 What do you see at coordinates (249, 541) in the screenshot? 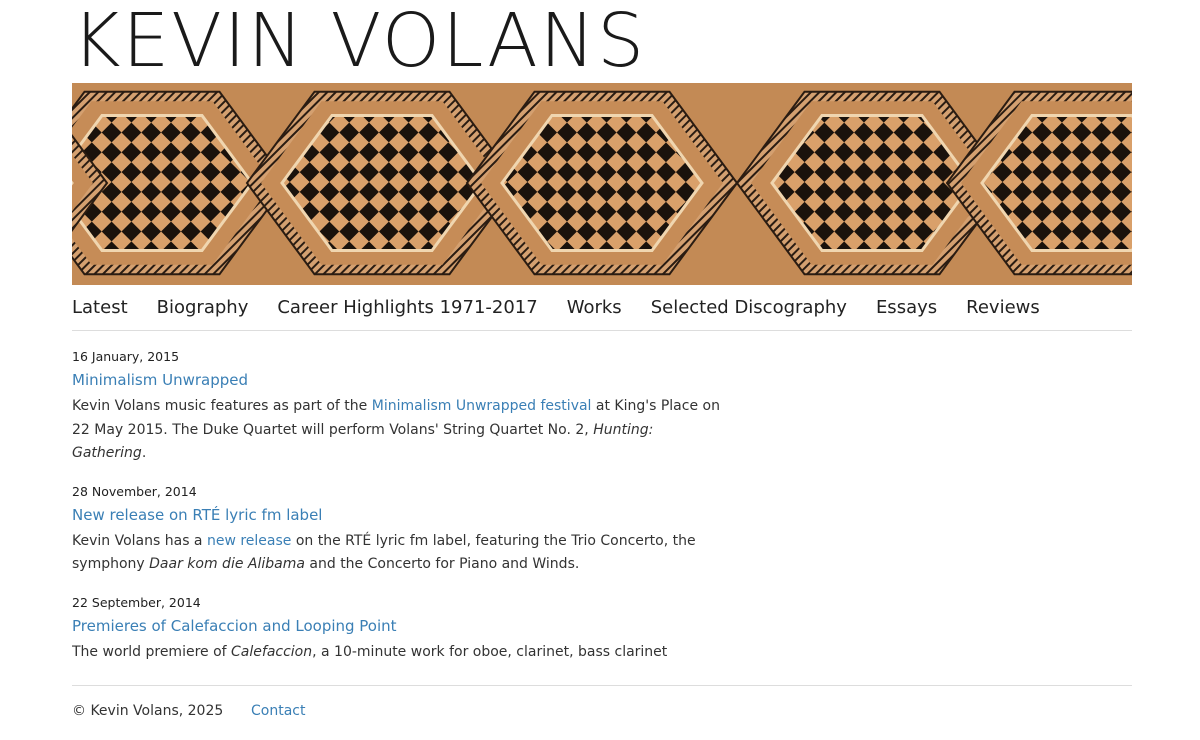
I see `post-inline-link: new release` at bounding box center [249, 541].